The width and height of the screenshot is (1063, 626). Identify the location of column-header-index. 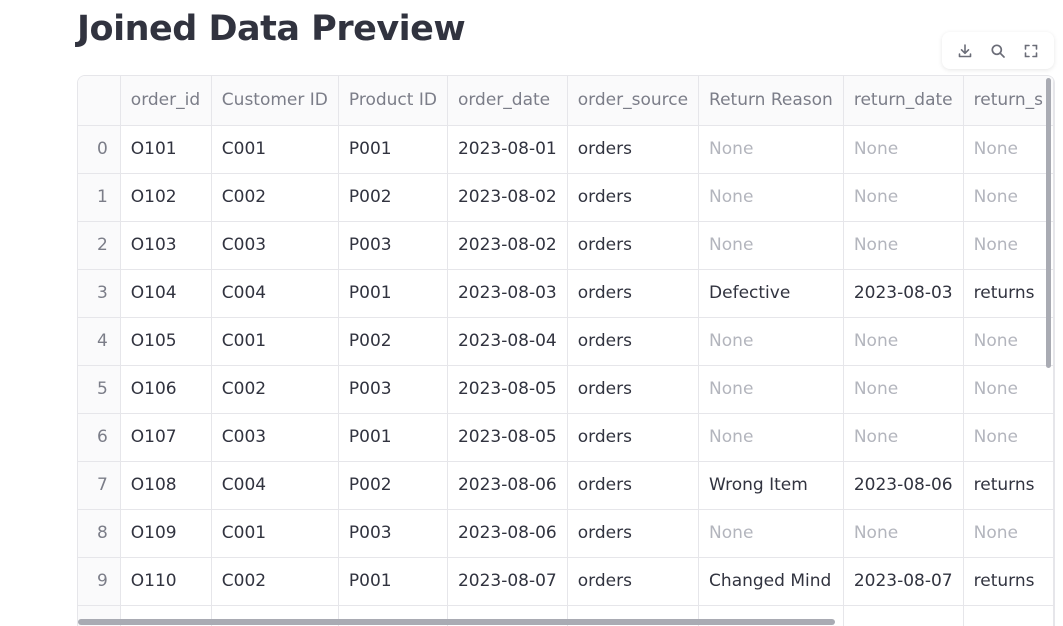
(99, 101).